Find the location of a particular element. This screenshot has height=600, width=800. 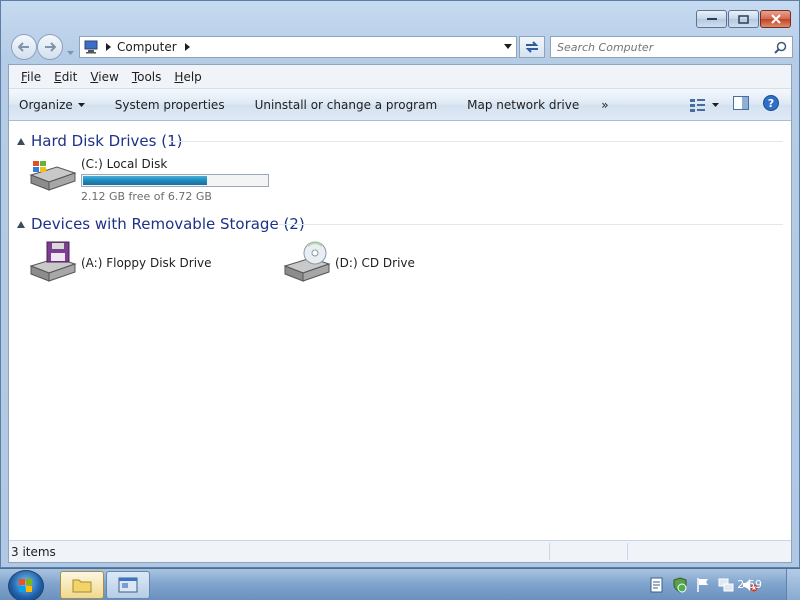

organize-label: Organize is located at coordinates (46, 104).